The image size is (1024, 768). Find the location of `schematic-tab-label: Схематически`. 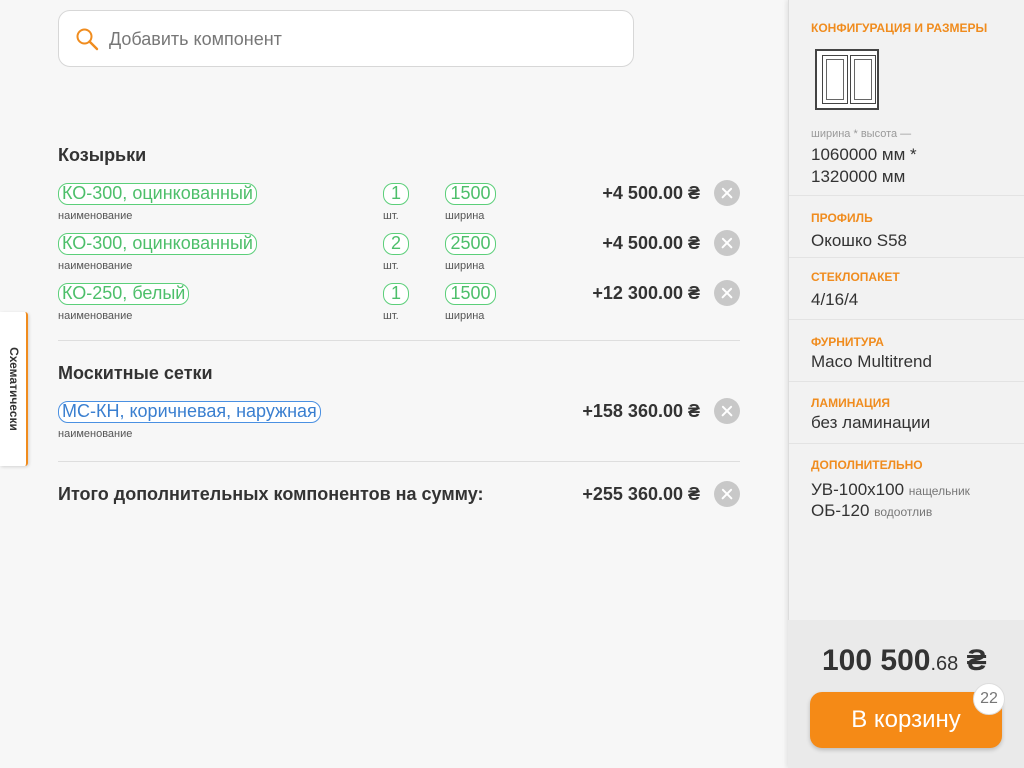

schematic-tab-label: Схематически is located at coordinates (14, 389).